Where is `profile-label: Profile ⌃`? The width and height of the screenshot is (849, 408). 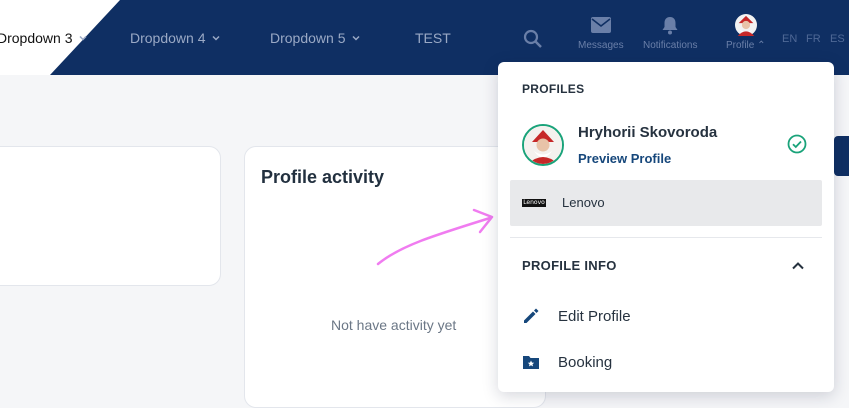 profile-label: Profile ⌃ is located at coordinates (746, 45).